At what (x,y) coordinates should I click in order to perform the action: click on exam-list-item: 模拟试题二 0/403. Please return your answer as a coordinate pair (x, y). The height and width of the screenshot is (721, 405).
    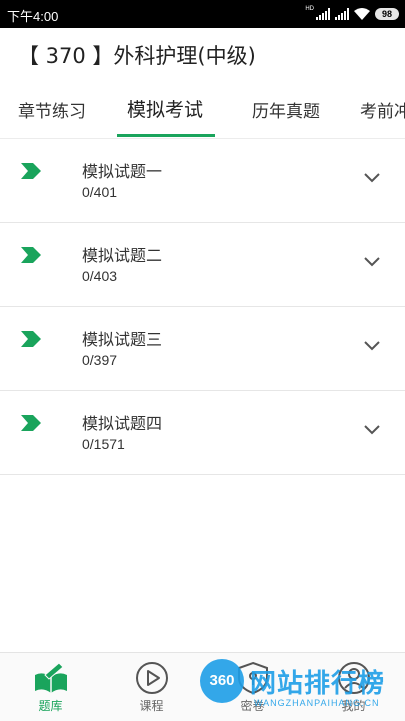
    Looking at the image, I should click on (202, 265).